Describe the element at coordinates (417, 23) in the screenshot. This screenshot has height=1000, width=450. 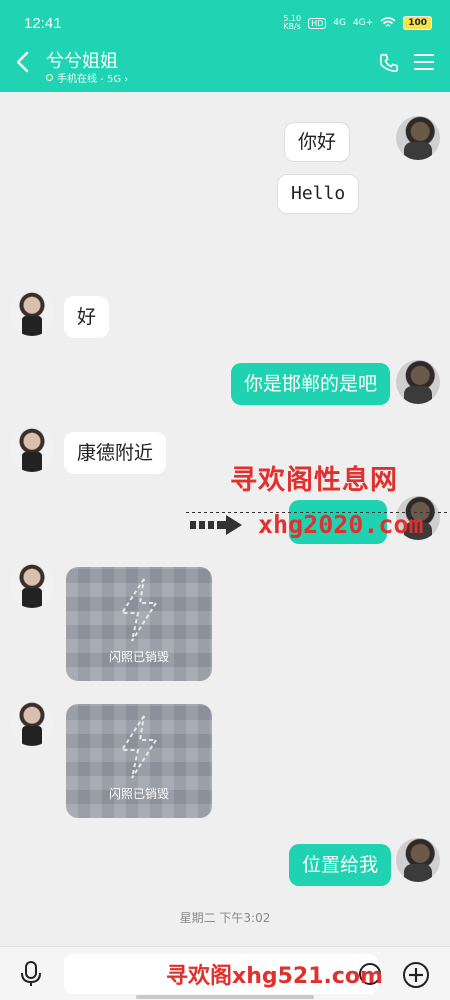
I see `battery-icon: 100` at that location.